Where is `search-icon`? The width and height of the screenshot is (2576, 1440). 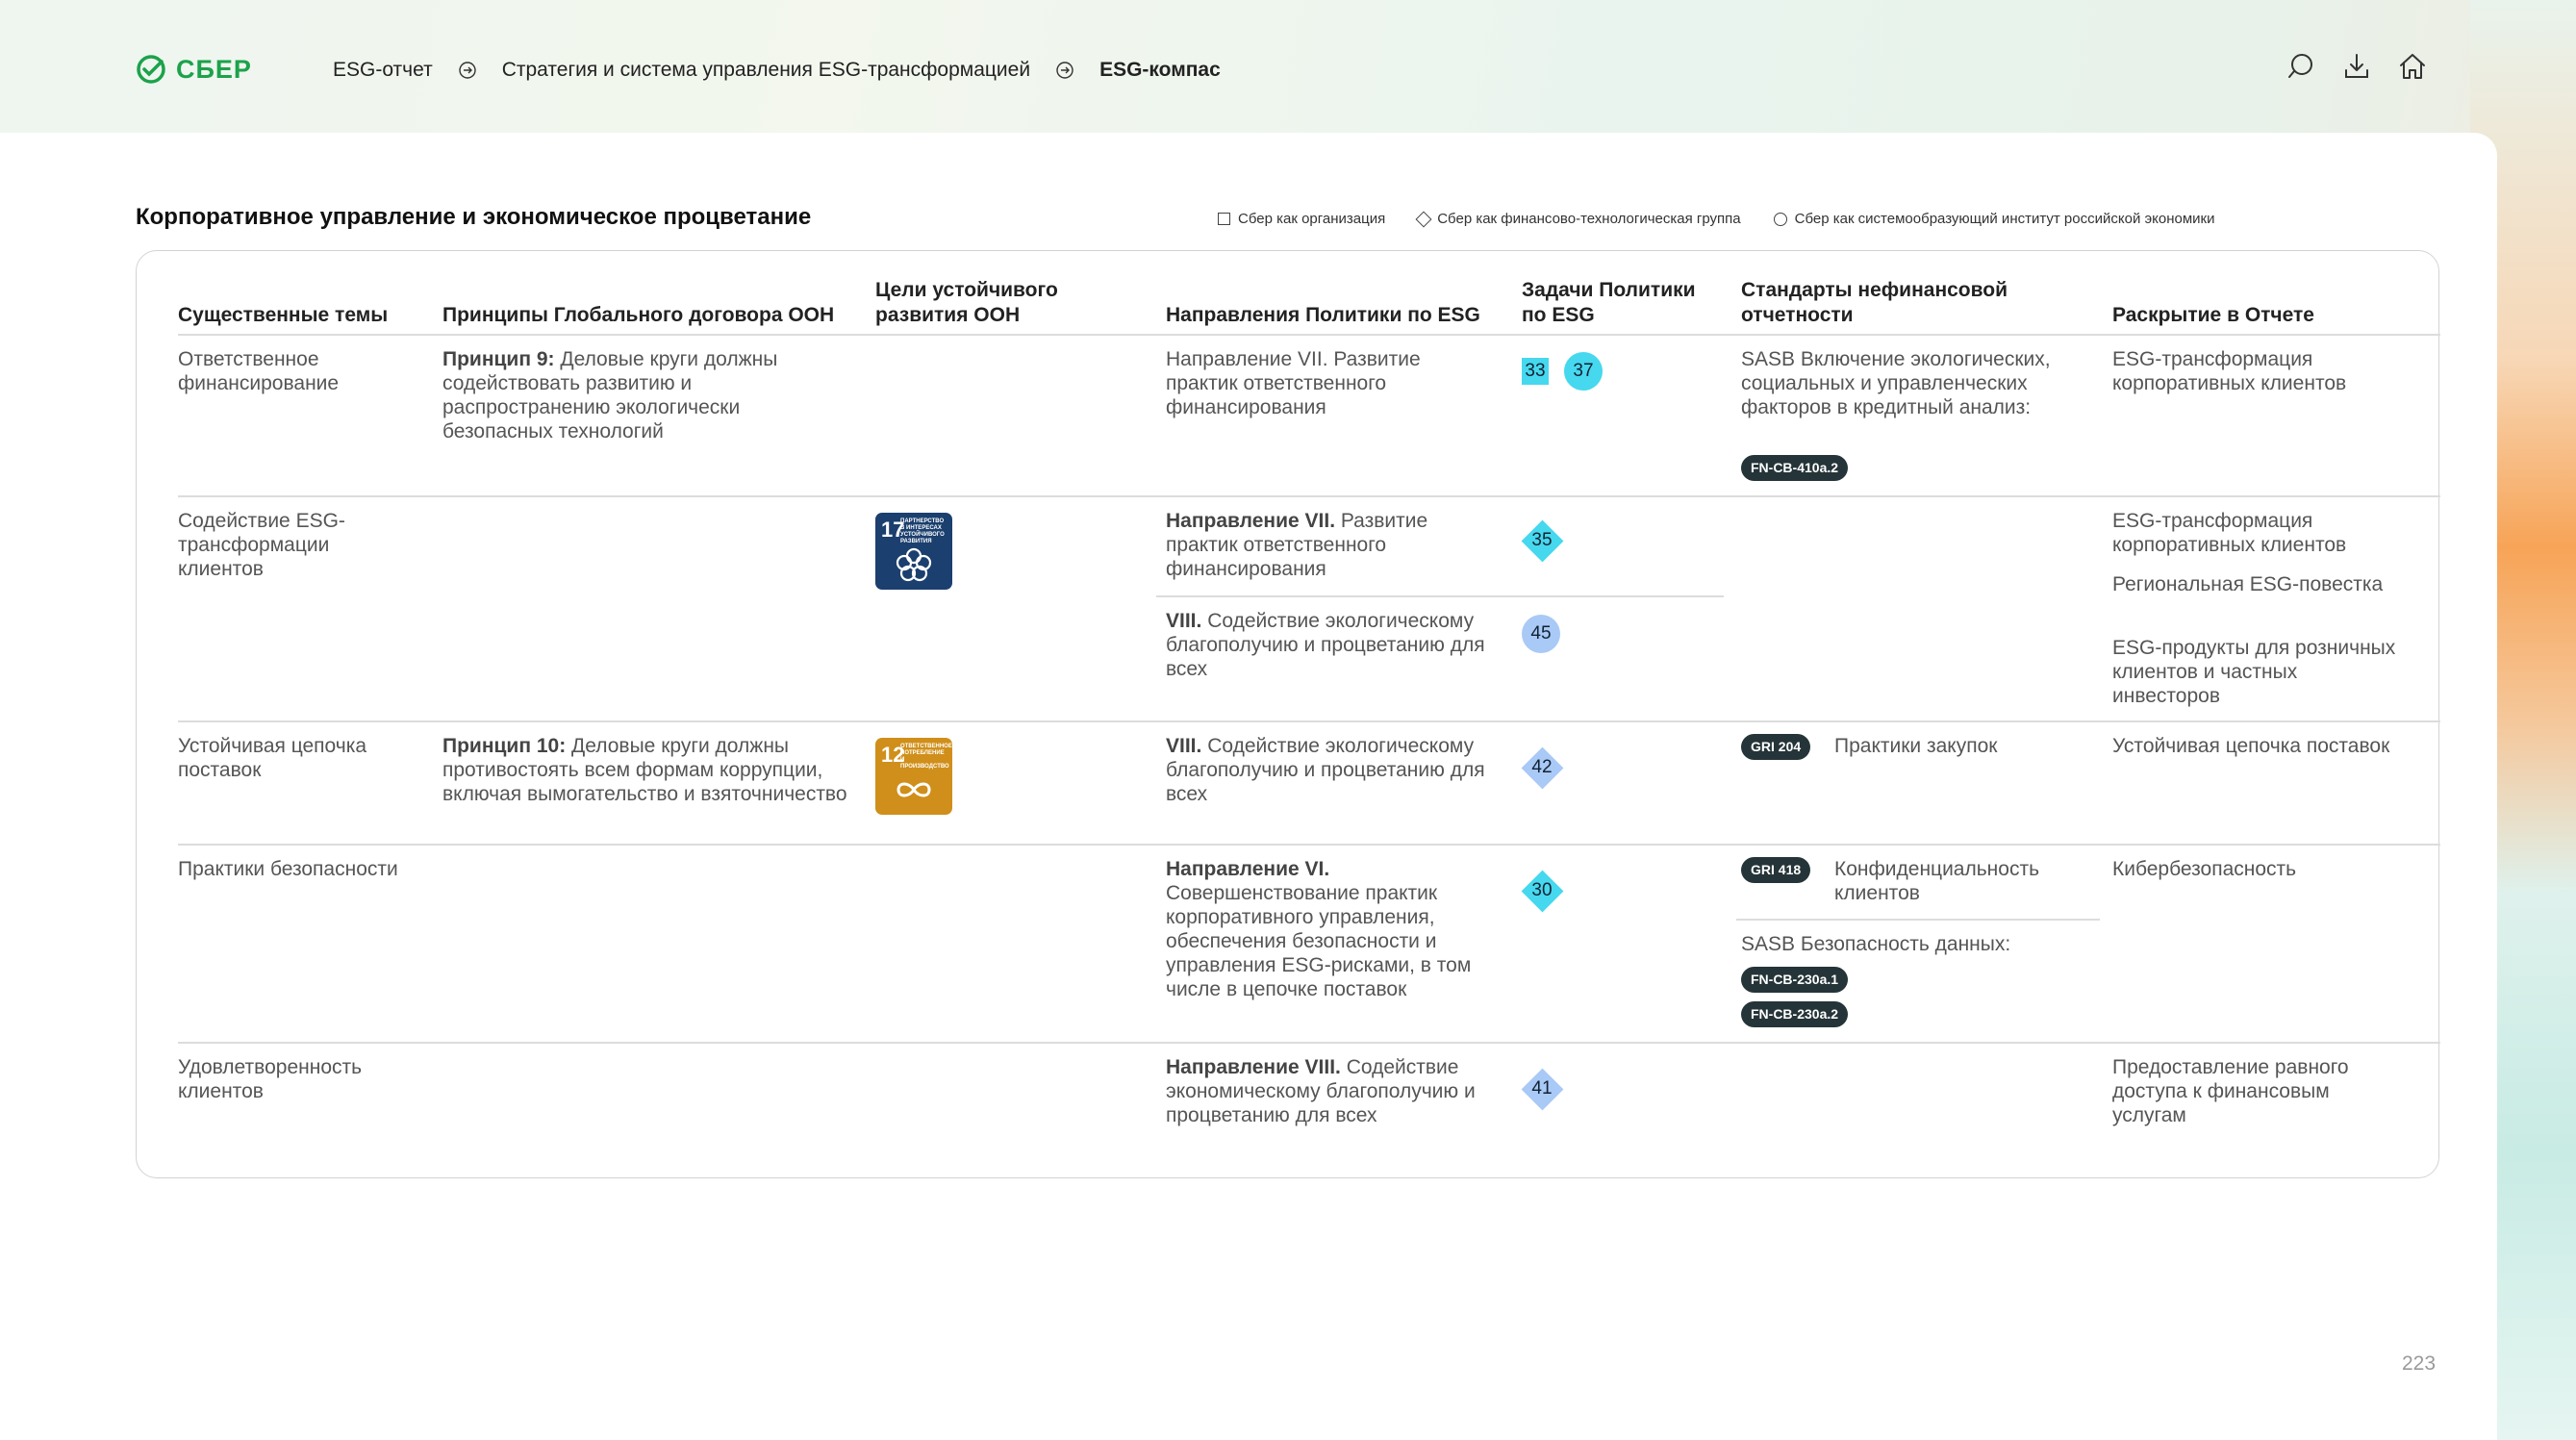 search-icon is located at coordinates (2301, 66).